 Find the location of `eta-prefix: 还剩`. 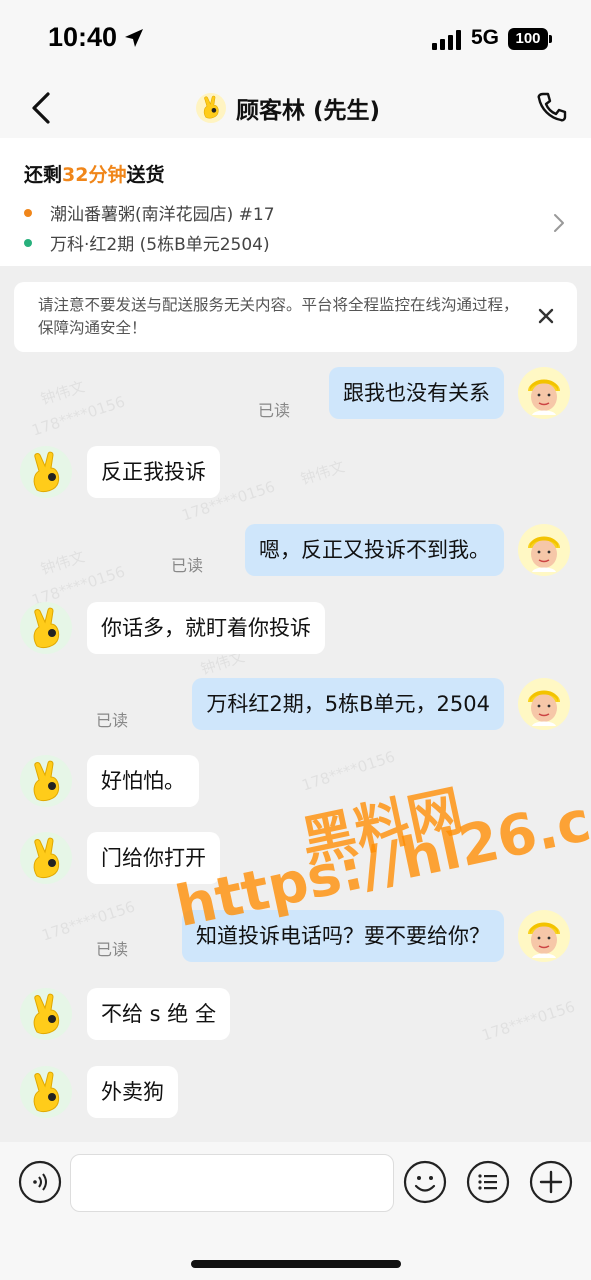

eta-prefix: 还剩 is located at coordinates (43, 175).